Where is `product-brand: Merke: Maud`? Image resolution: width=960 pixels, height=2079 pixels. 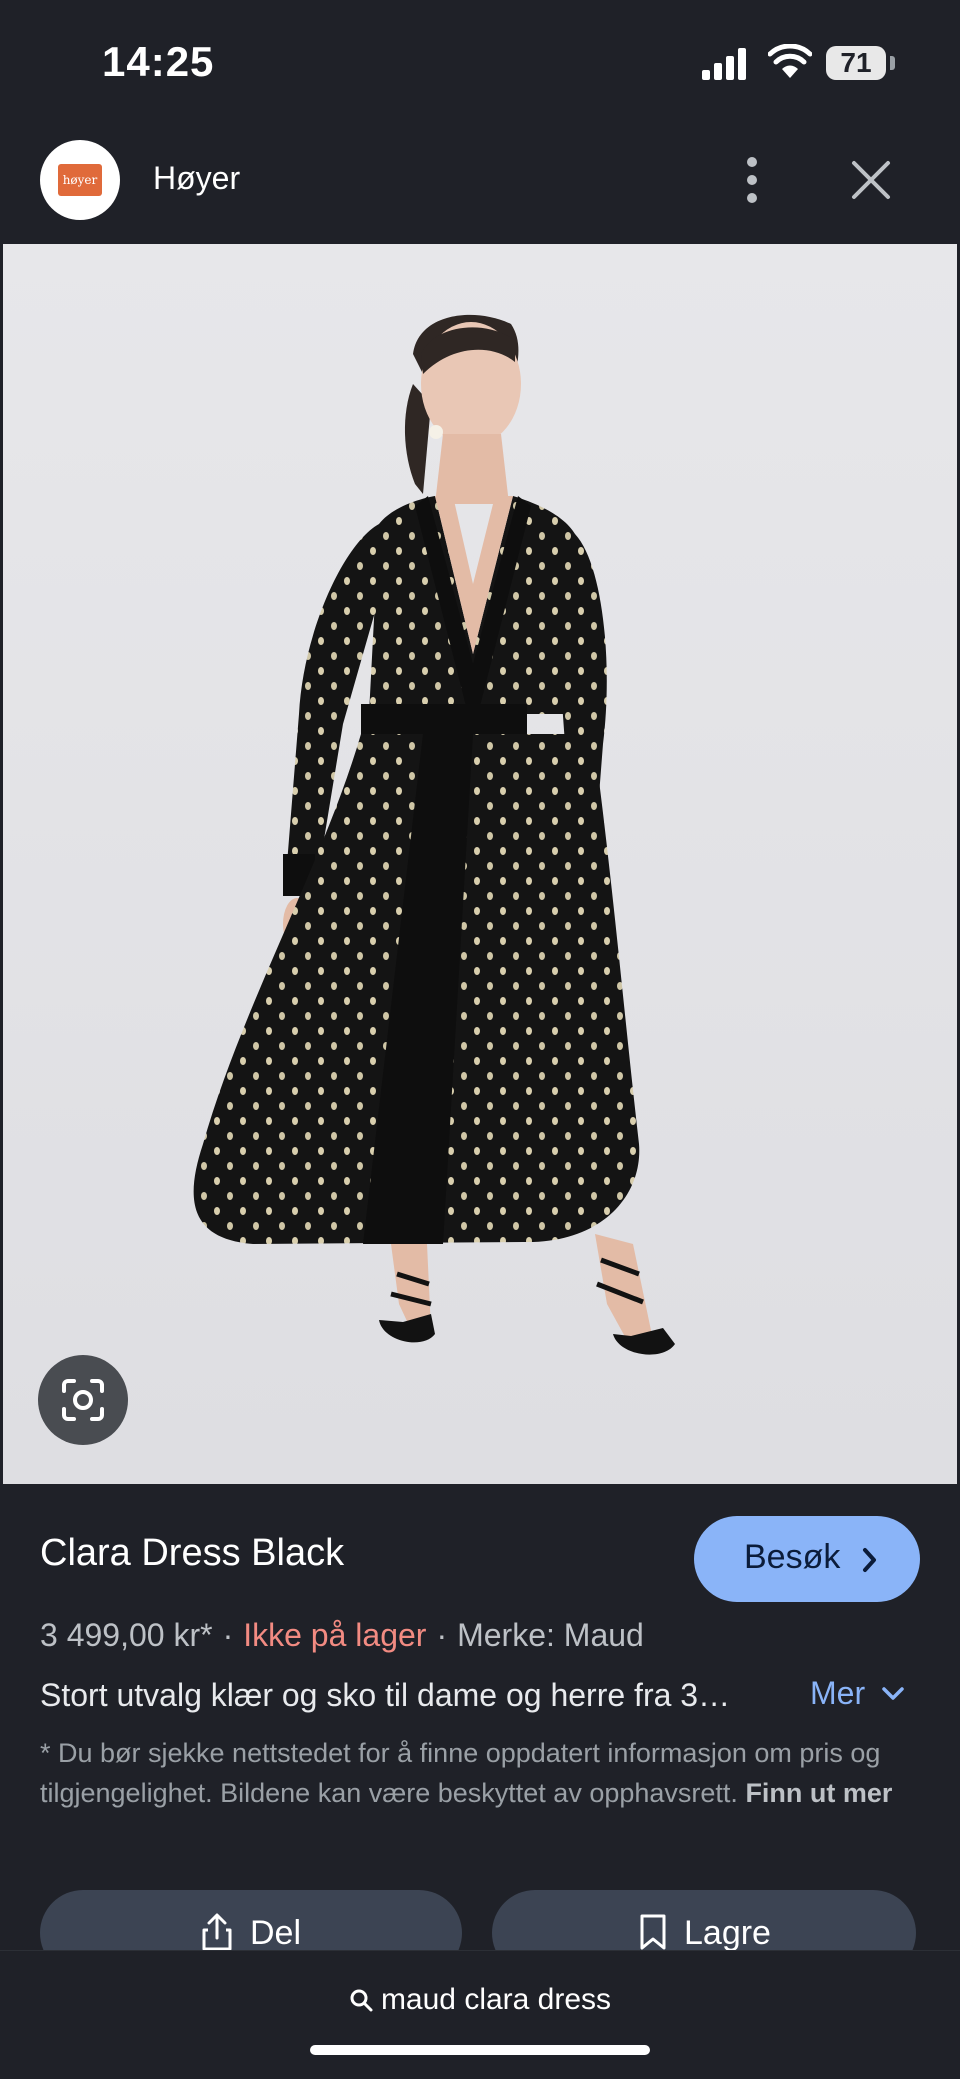 product-brand: Merke: Maud is located at coordinates (550, 1635).